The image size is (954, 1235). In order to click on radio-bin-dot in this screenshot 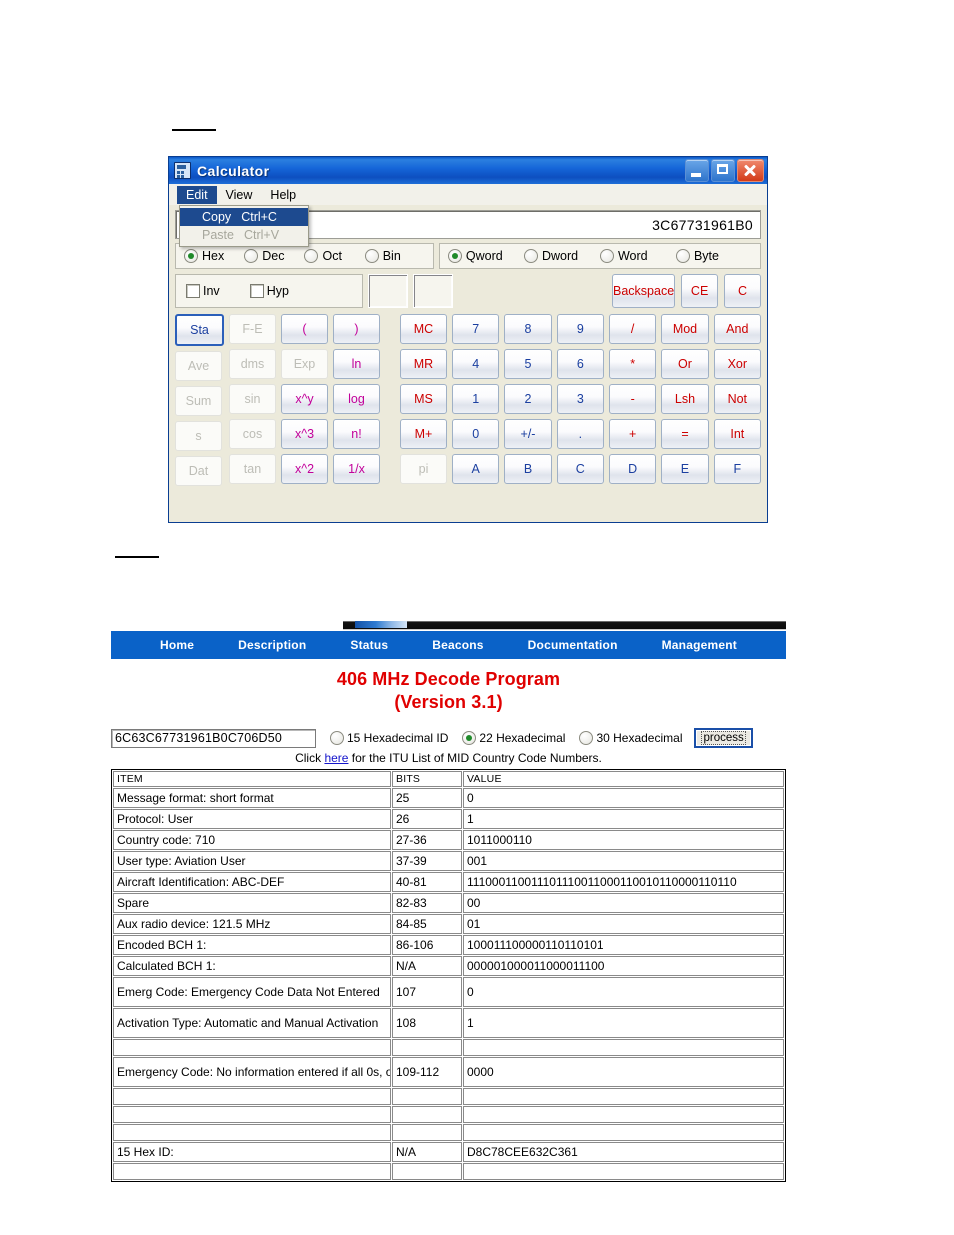, I will do `click(371, 256)`.